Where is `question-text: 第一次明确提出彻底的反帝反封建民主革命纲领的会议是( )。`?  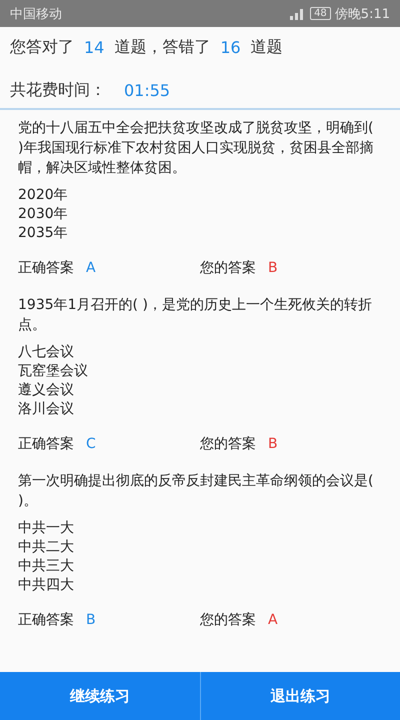 question-text: 第一次明确提出彻底的反帝反封建民主革命纲领的会议是( )。 is located at coordinates (196, 491).